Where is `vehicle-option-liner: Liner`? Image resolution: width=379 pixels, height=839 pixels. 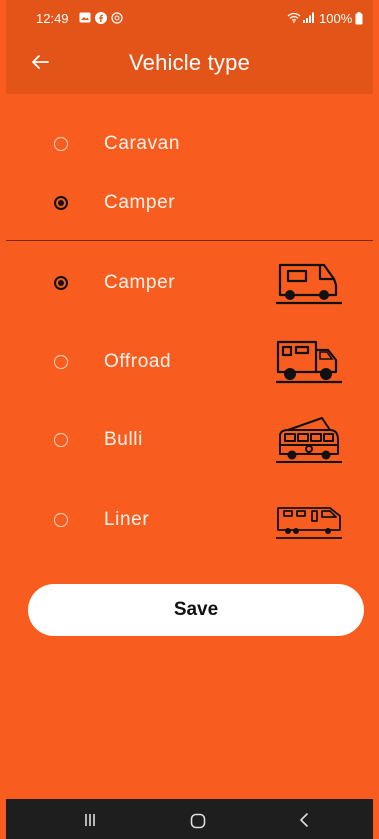 vehicle-option-liner: Liner is located at coordinates (189, 520).